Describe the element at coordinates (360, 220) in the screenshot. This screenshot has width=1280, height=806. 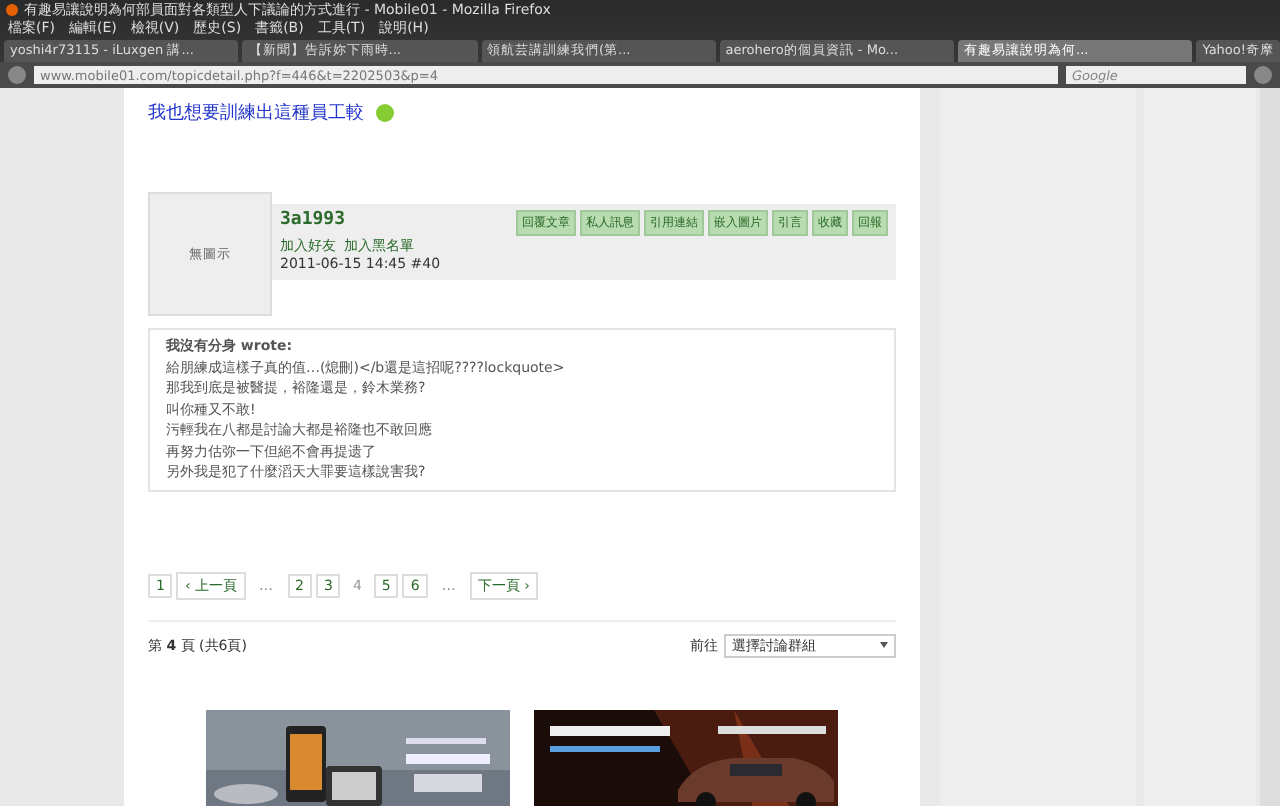
I see `username: 3a1993` at that location.